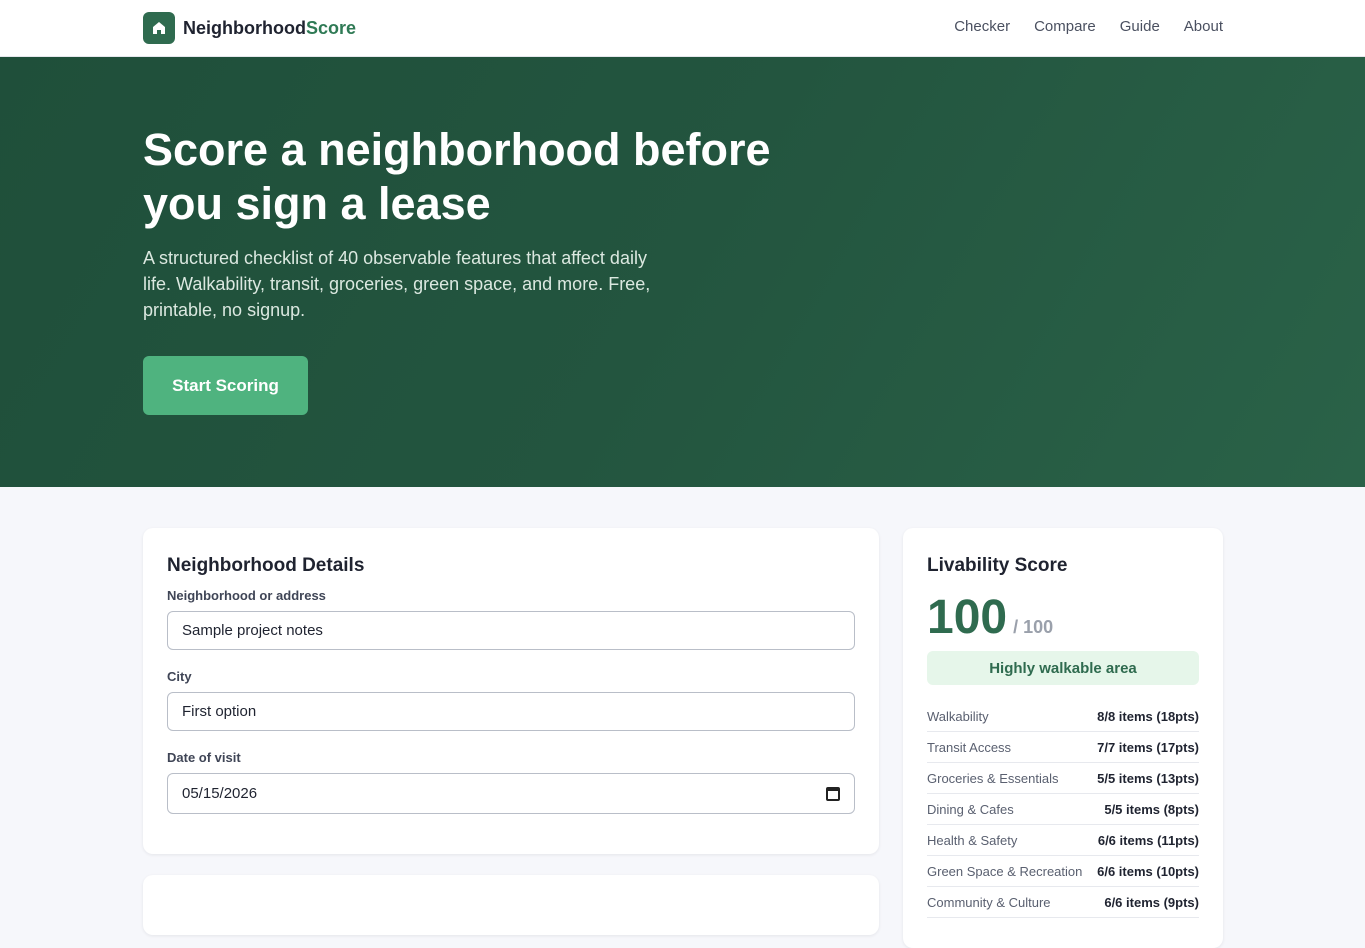 Image resolution: width=1365 pixels, height=948 pixels. I want to click on category-row: Health & Safety 6/6 items (11pts), so click(1063, 840).